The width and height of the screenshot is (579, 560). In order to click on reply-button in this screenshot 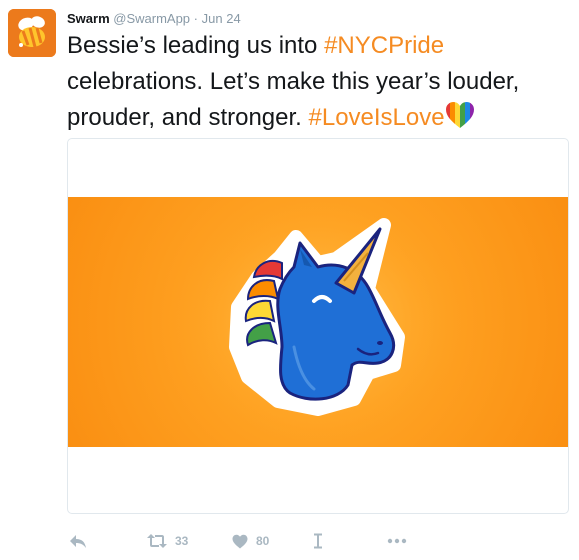, I will do `click(78, 541)`.